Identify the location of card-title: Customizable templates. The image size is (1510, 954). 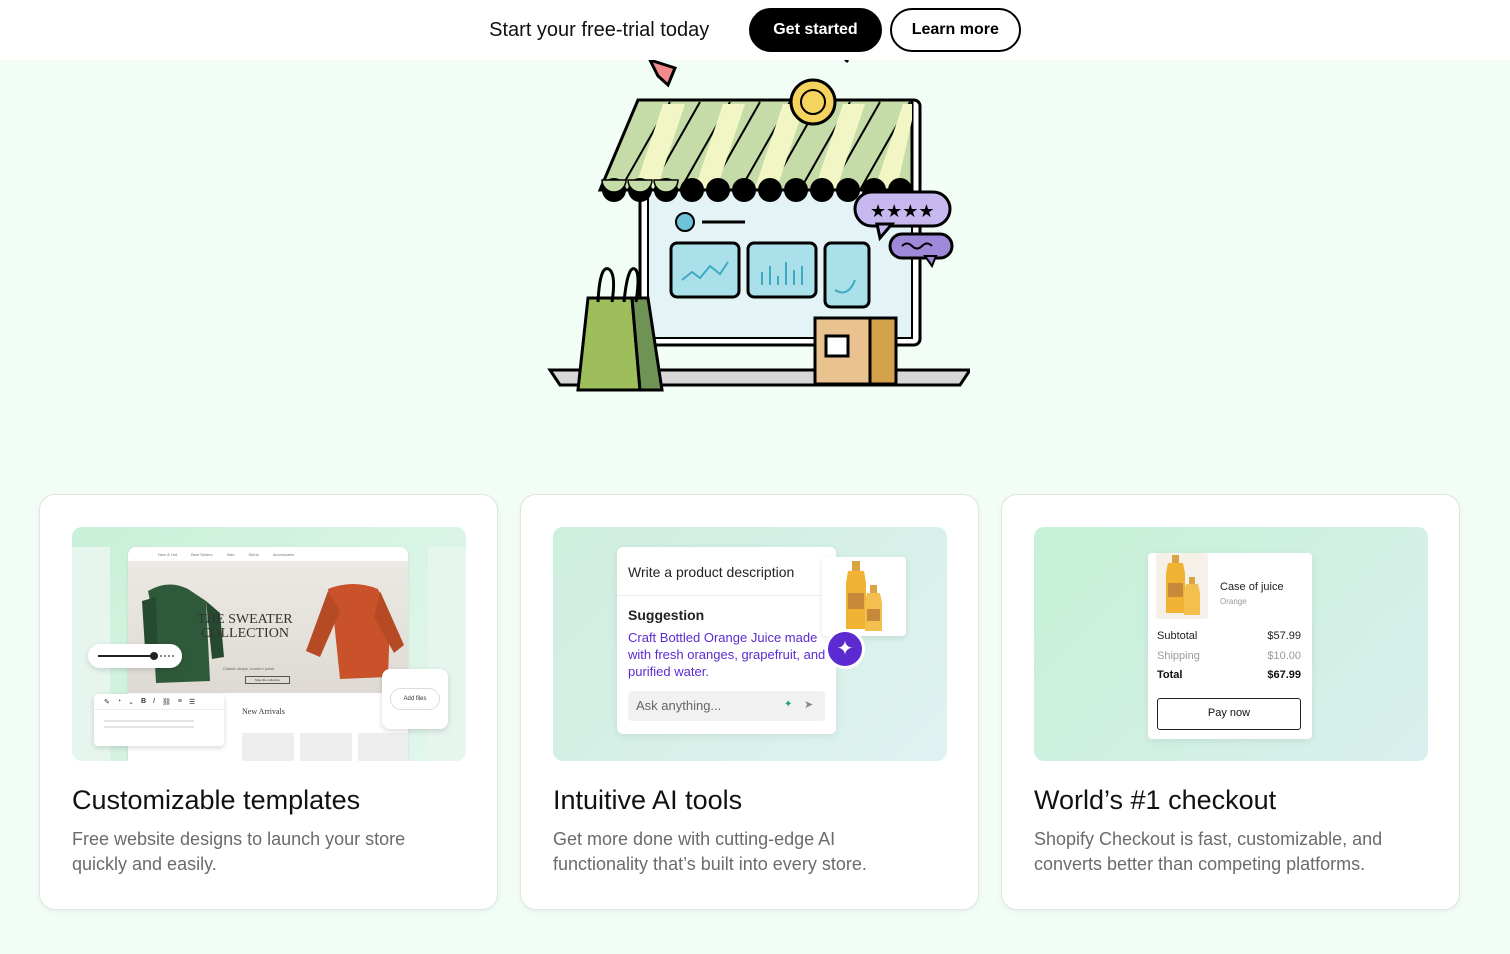
(216, 800).